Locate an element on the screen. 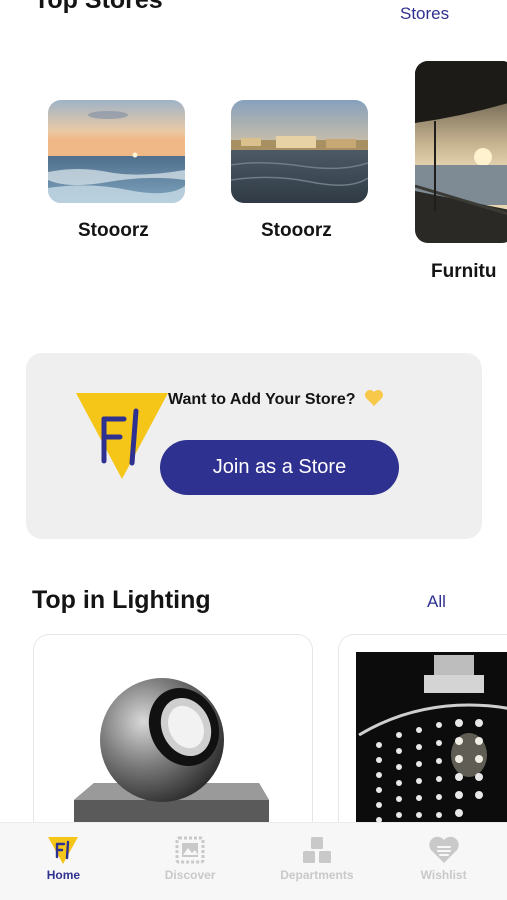  top-stores-title: Top Stores is located at coordinates (98, 7).